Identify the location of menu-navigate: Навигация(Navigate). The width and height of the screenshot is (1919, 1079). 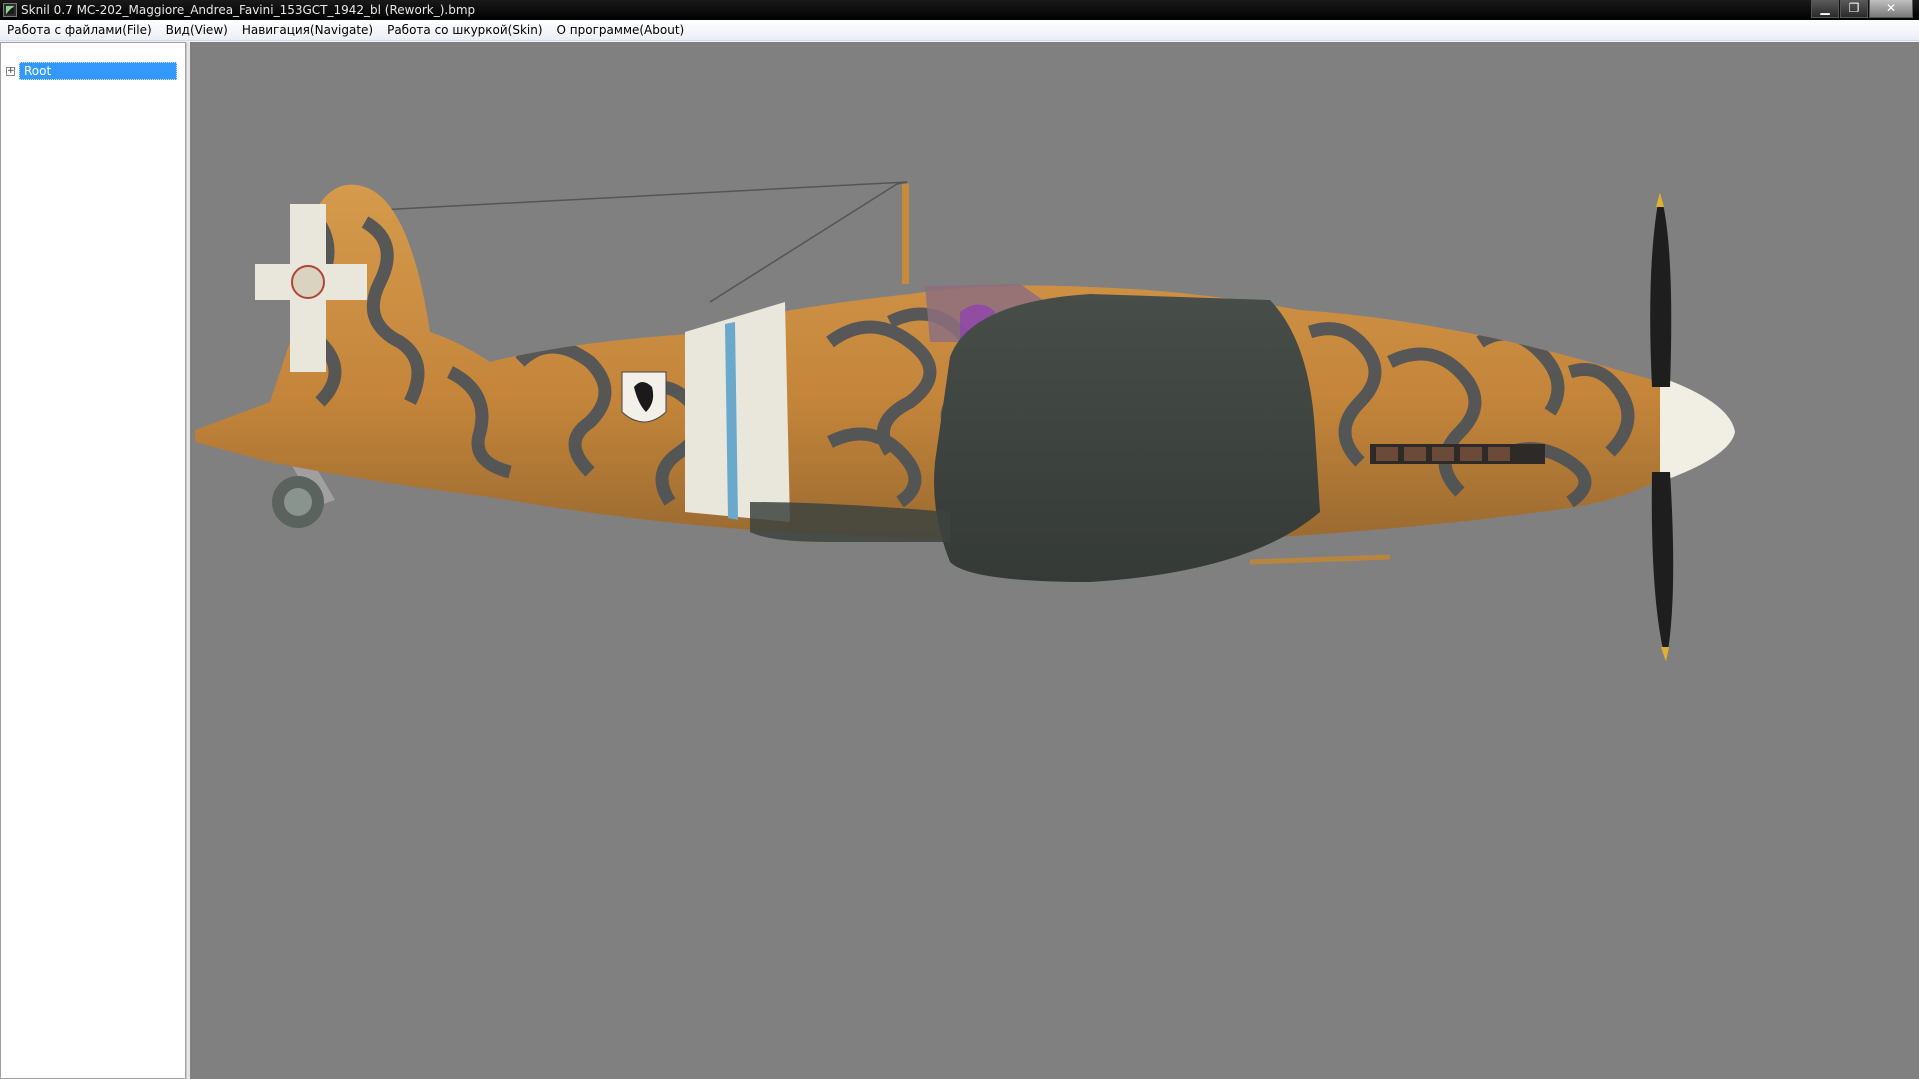
(307, 30).